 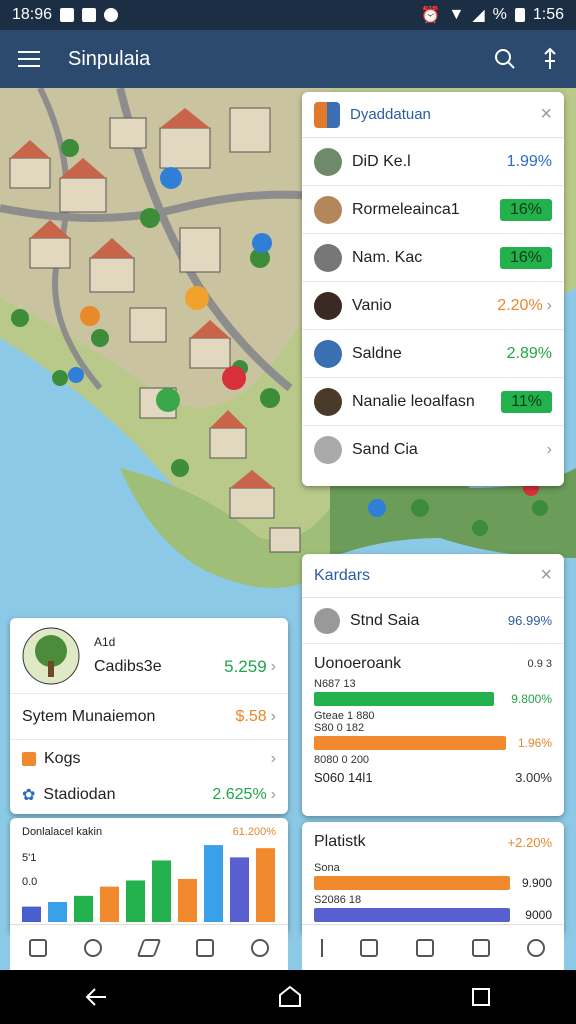 What do you see at coordinates (372, 305) in the screenshot?
I see `list-item-name: Vanio` at bounding box center [372, 305].